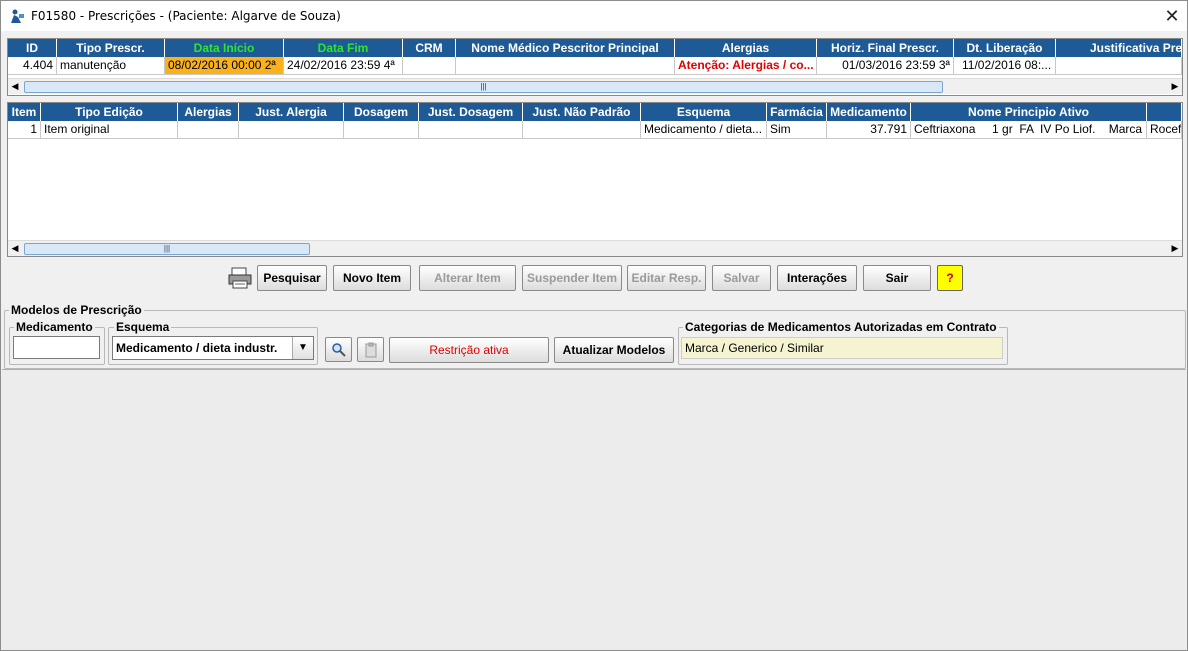 The width and height of the screenshot is (1188, 651). I want to click on col-tipo-edicao: Tipo Edição, so click(109, 112).